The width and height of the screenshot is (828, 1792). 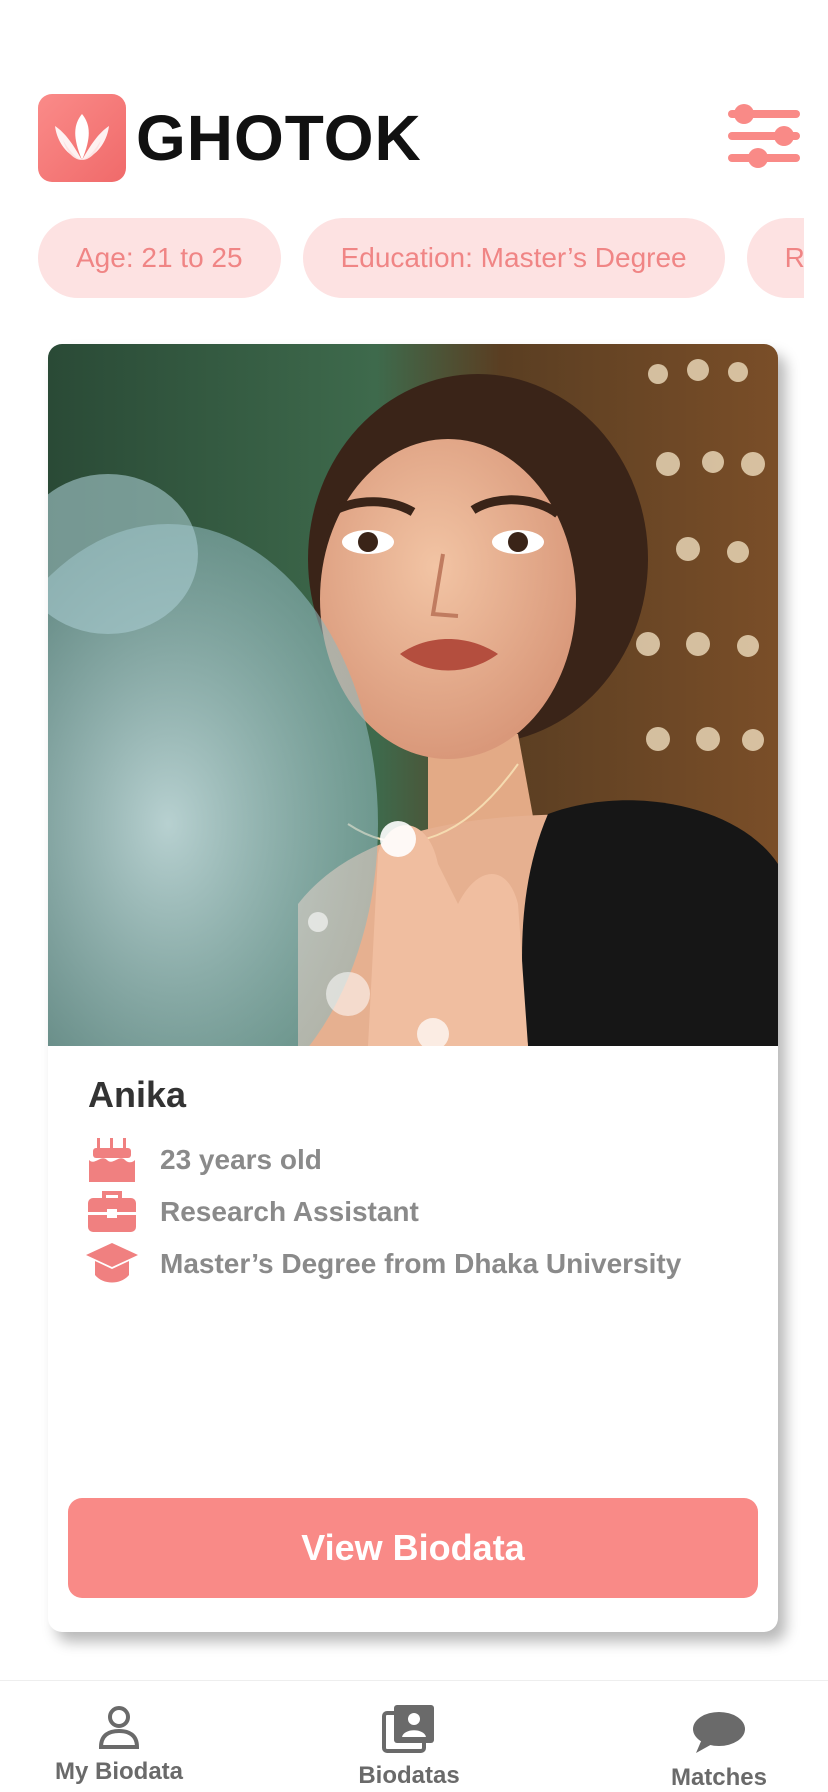 I want to click on occupation-text: Research Assistant, so click(x=289, y=1211).